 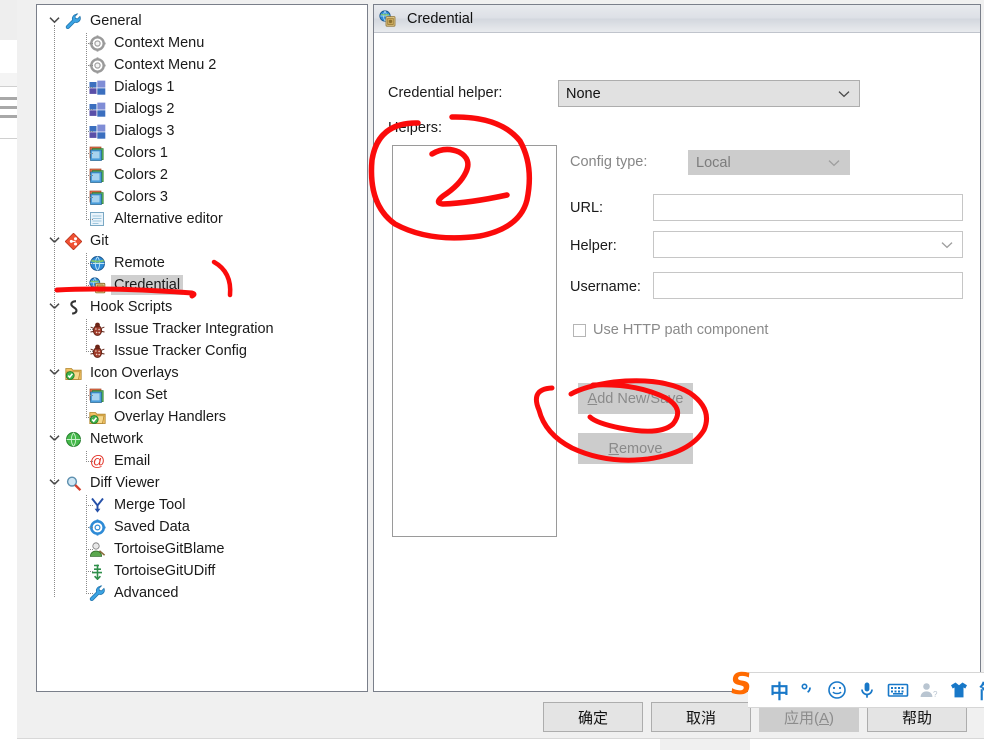 What do you see at coordinates (116, 21) in the screenshot?
I see `sidebar-item-label: General` at bounding box center [116, 21].